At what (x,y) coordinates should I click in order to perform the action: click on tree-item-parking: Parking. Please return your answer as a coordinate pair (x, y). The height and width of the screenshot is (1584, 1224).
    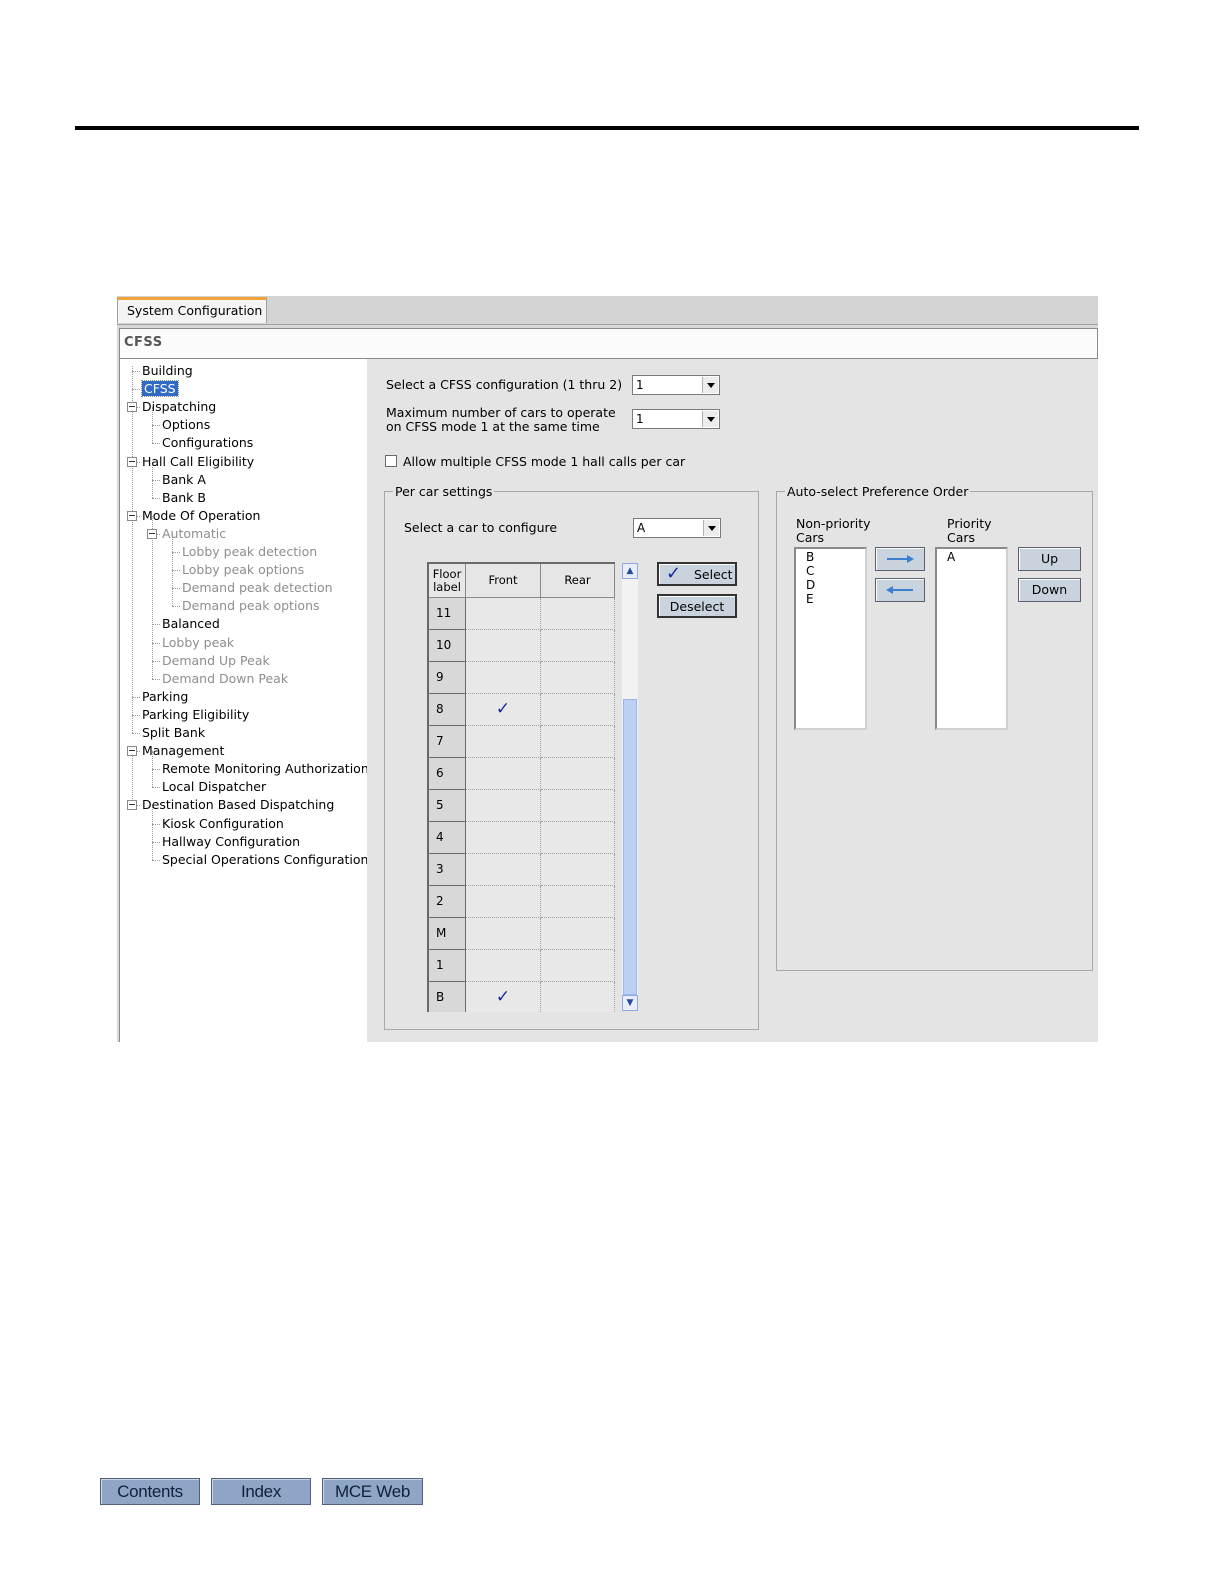
    Looking at the image, I should click on (165, 697).